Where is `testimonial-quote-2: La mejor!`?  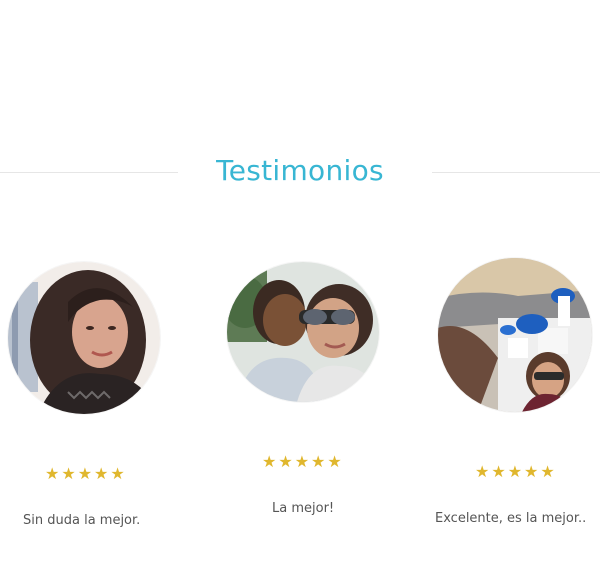 testimonial-quote-2: La mejor! is located at coordinates (303, 508).